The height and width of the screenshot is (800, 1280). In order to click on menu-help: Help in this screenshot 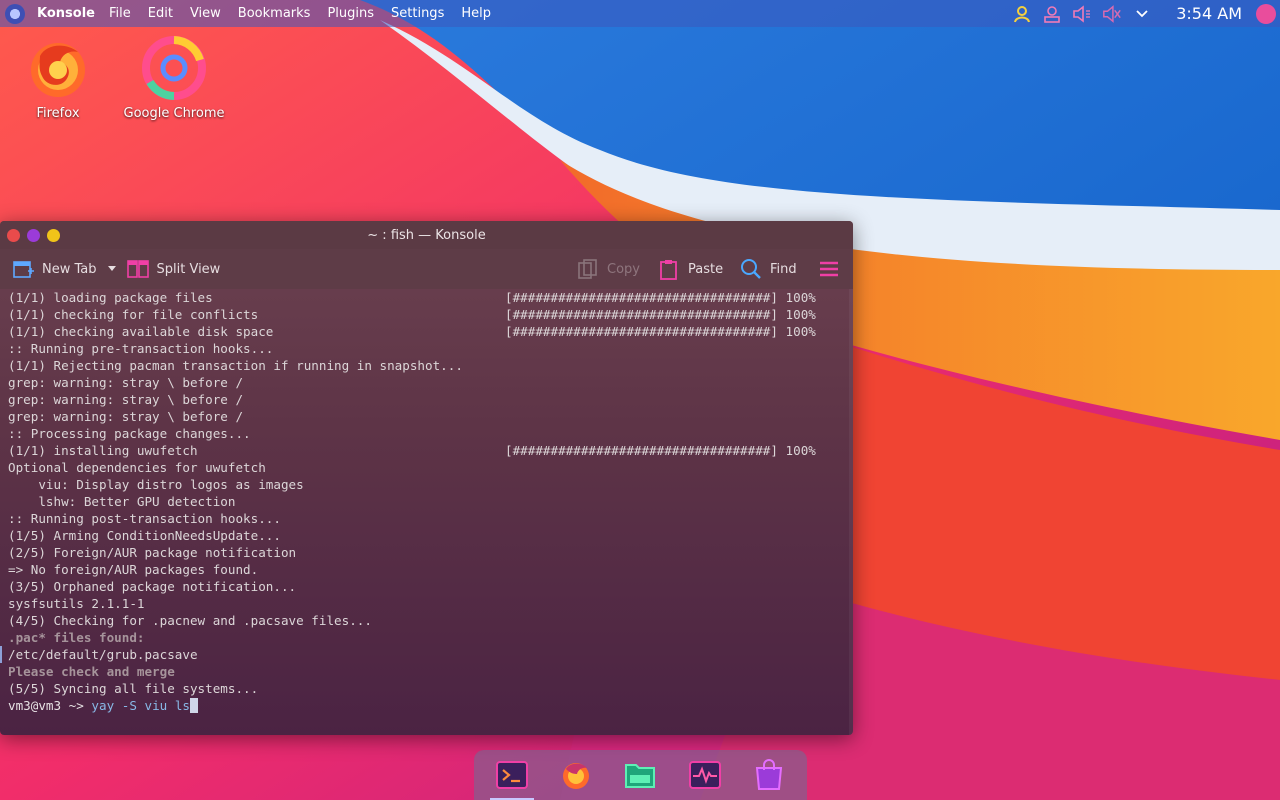, I will do `click(476, 13)`.